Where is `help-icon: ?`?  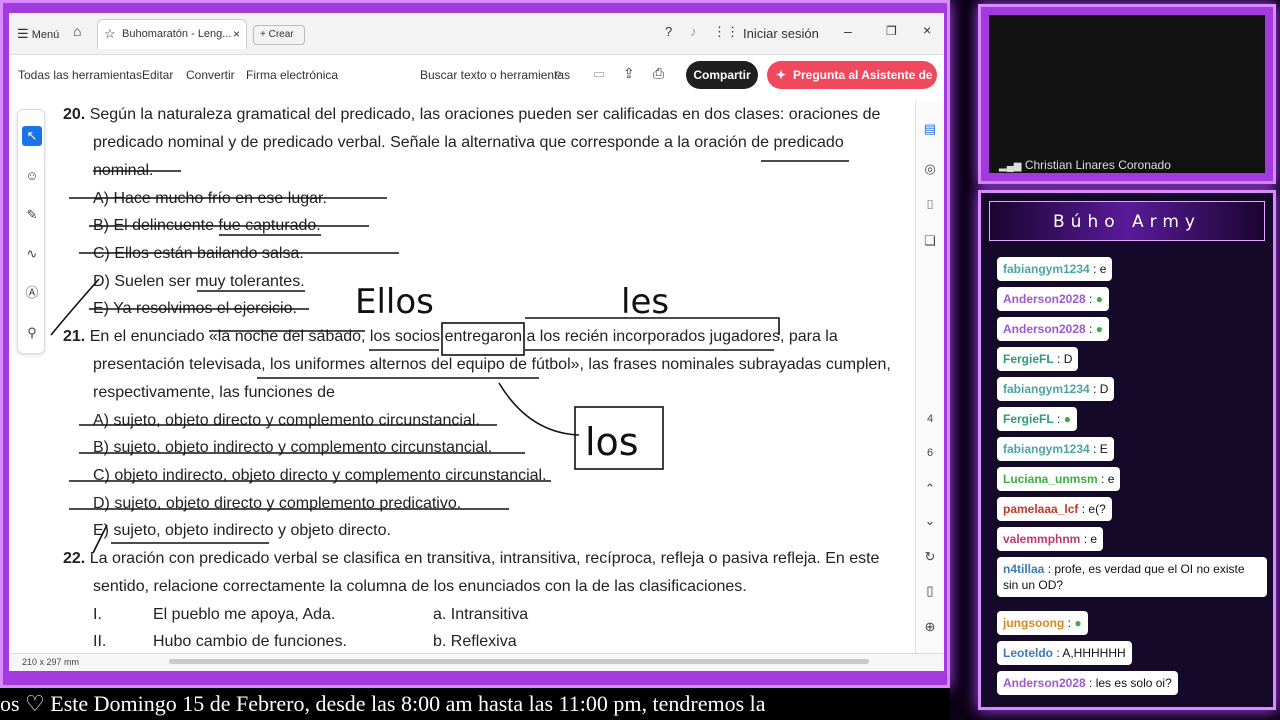
help-icon: ? is located at coordinates (668, 31).